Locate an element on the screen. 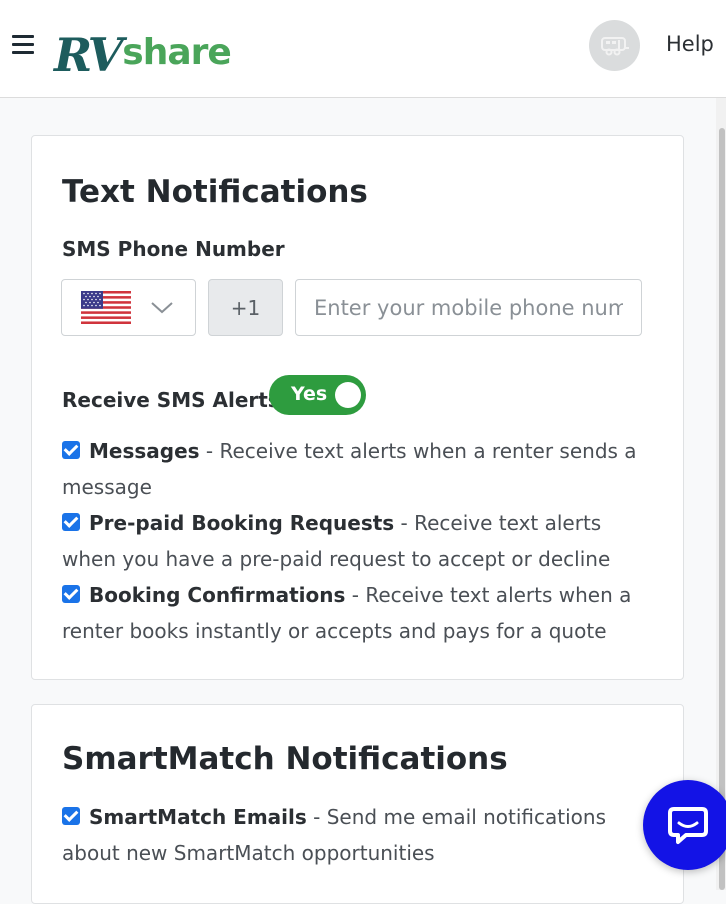 Image resolution: width=726 pixels, height=904 pixels. help-link: Help is located at coordinates (690, 44).